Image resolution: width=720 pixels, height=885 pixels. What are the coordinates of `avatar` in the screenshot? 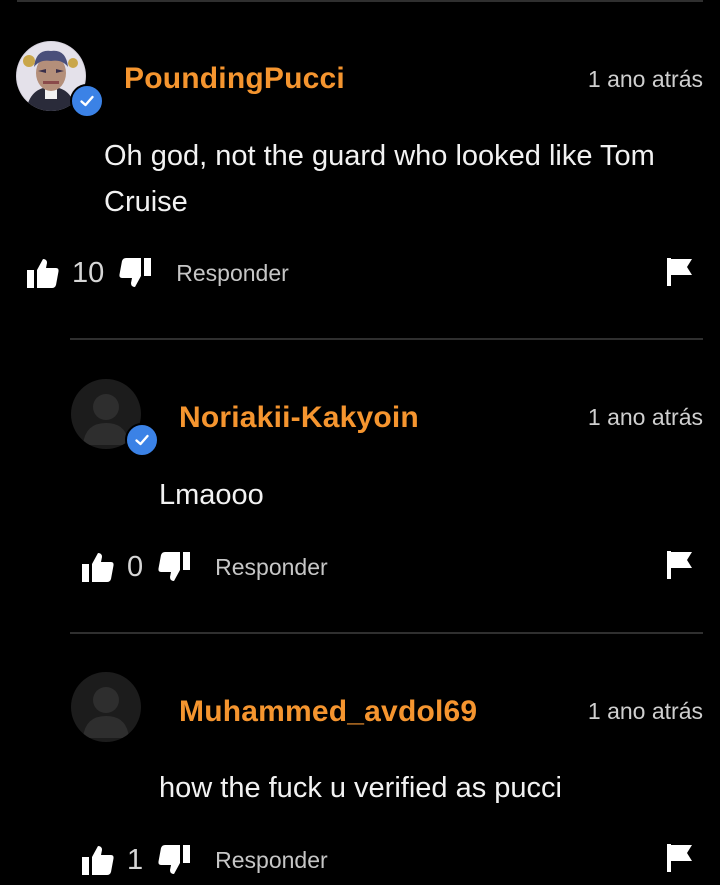 It's located at (106, 707).